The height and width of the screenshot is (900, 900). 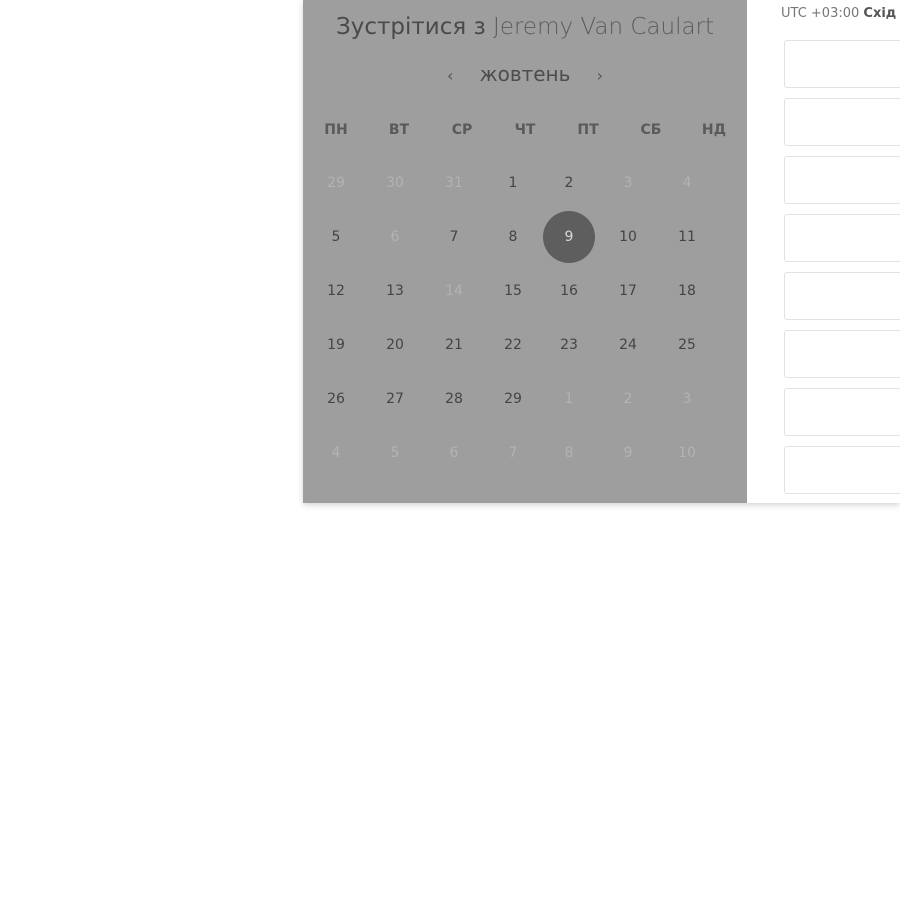 What do you see at coordinates (336, 399) in the screenshot?
I see `calendar-day: 26` at bounding box center [336, 399].